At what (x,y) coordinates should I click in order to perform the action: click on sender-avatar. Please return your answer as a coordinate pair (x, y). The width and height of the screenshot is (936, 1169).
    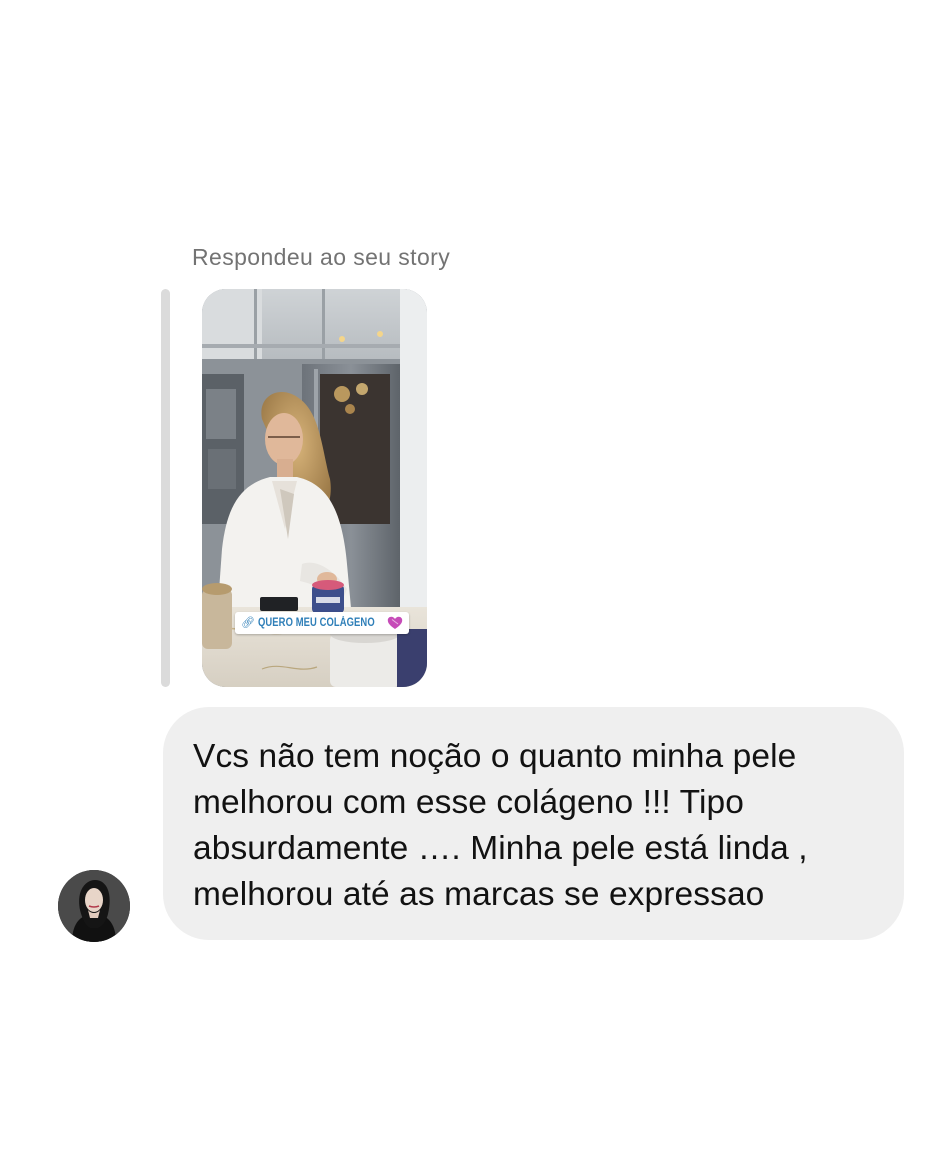
    Looking at the image, I should click on (94, 906).